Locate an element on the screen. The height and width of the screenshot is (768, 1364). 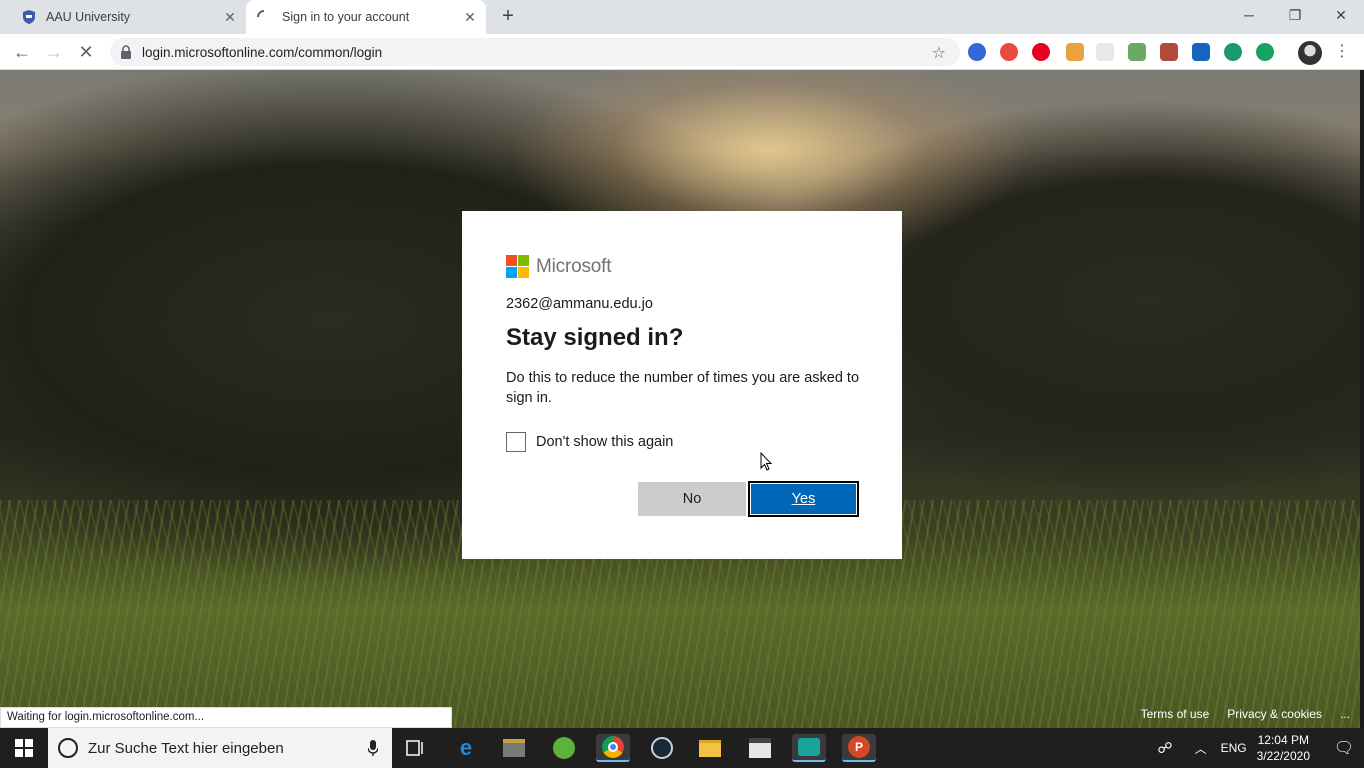
close-window-icon: ✕ is located at coordinates (1341, 15).